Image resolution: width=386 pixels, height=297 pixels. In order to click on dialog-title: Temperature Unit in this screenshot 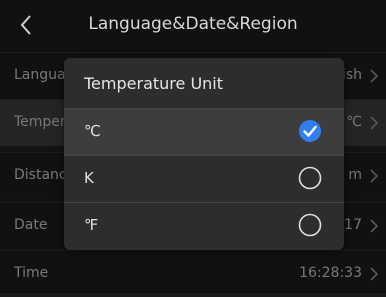, I will do `click(154, 83)`.